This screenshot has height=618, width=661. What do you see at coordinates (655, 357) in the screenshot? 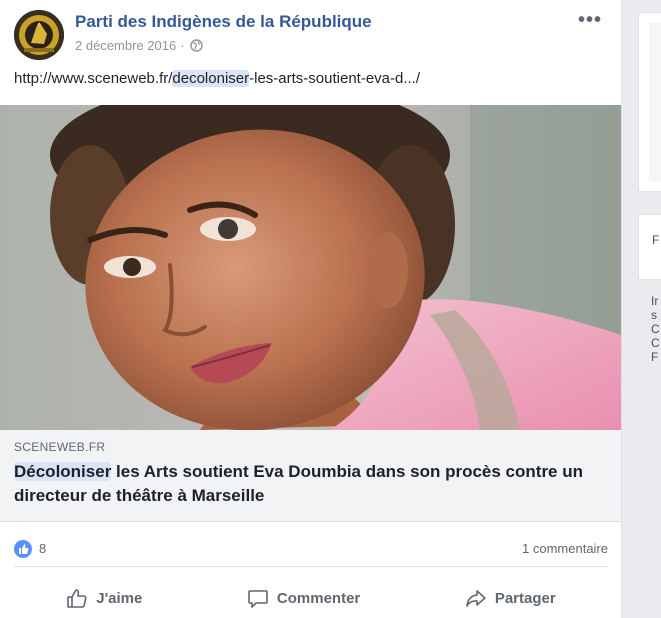
I see `sidebar-line: F` at bounding box center [655, 357].